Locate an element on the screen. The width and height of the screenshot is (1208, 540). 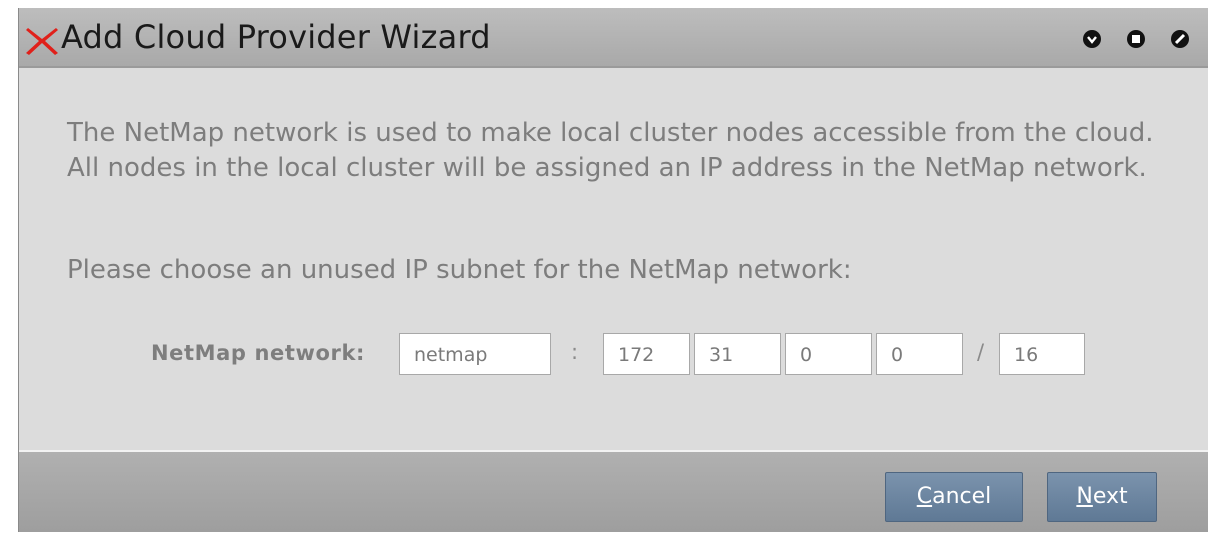
button-bar: Cancel Next is located at coordinates (613, 491).